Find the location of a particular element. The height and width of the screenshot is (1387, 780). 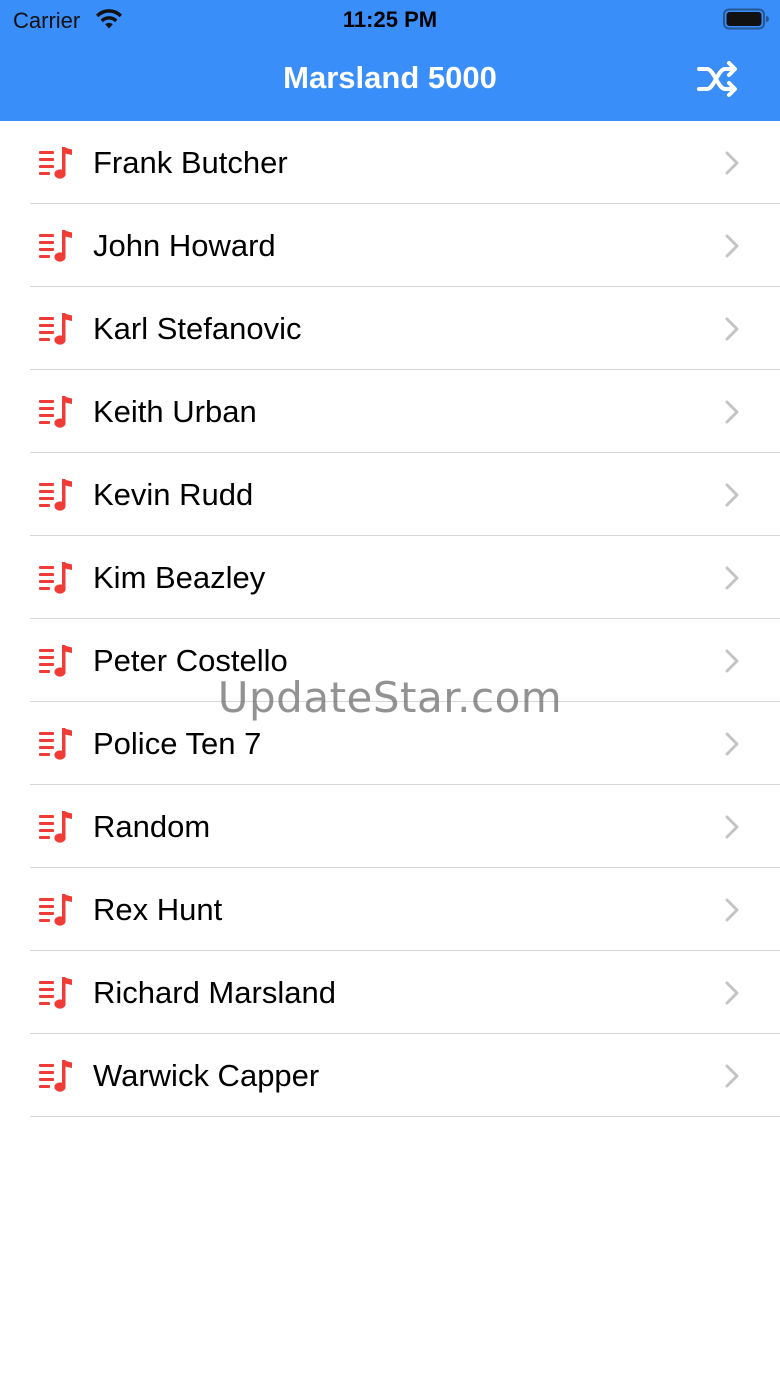

row-divider is located at coordinates (405, 1116).